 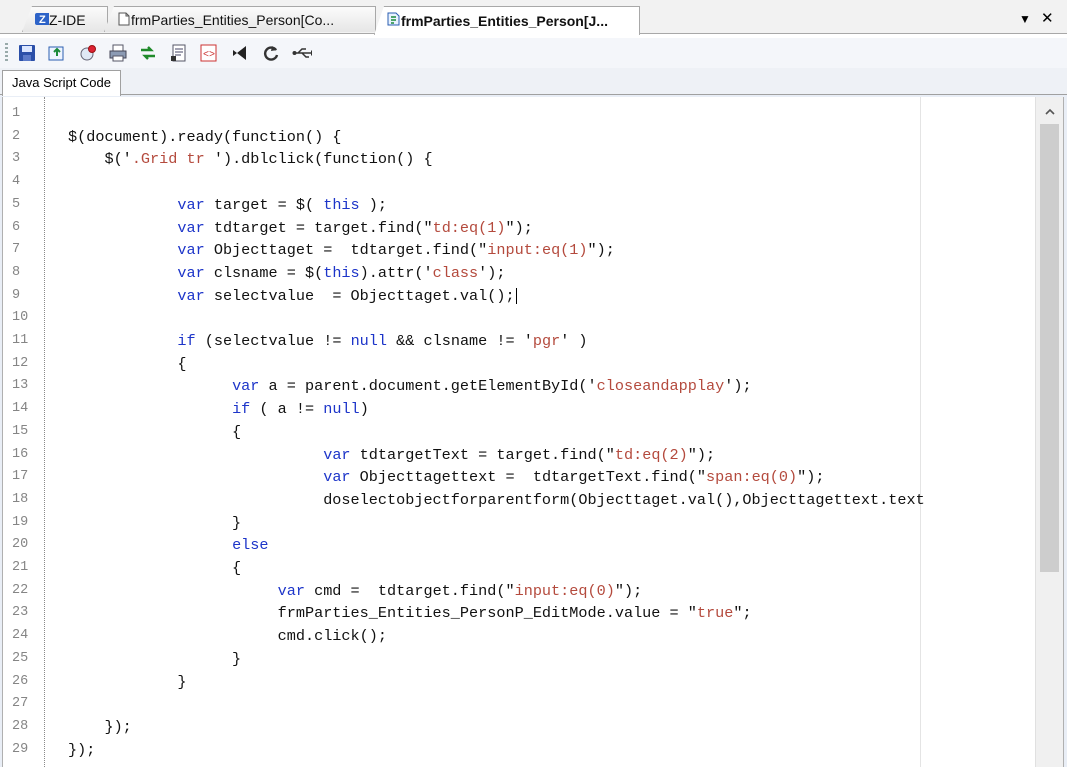 What do you see at coordinates (20, 726) in the screenshot?
I see `line-number: 28` at bounding box center [20, 726].